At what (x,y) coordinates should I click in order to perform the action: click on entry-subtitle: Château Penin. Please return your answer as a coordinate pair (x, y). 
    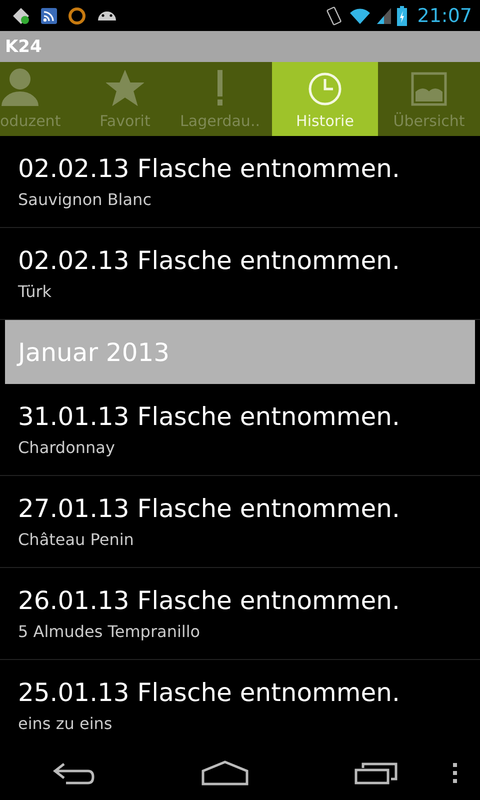
    Looking at the image, I should click on (76, 539).